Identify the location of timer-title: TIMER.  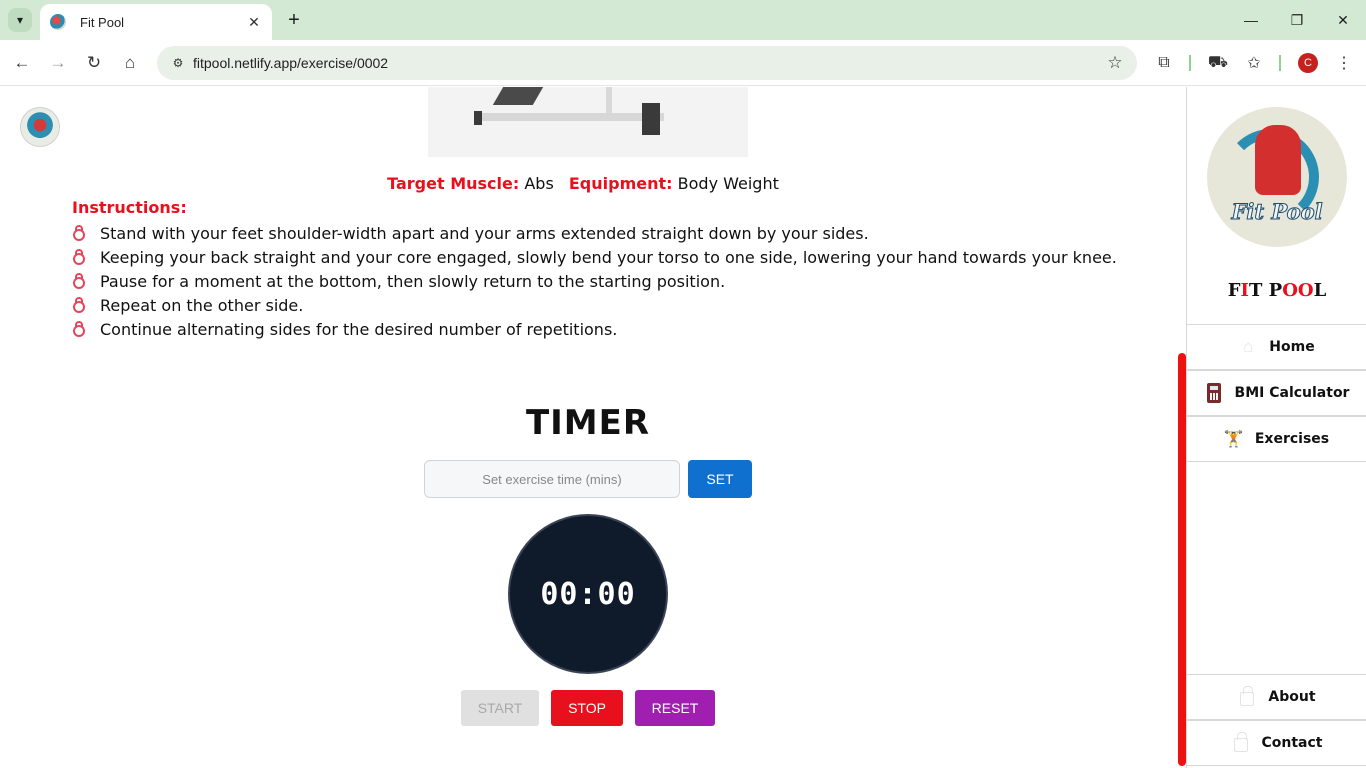
(588, 423).